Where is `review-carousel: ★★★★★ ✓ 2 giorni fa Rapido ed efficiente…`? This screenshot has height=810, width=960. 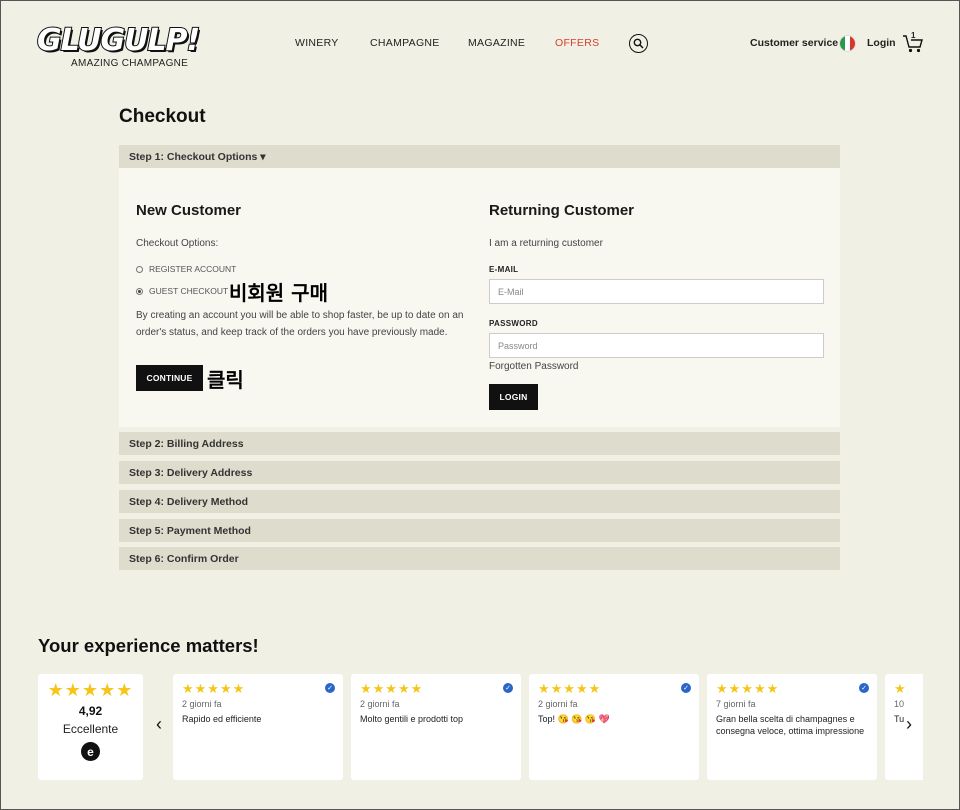 review-carousel: ★★★★★ ✓ 2 giorni fa Rapido ed efficiente… is located at coordinates (548, 727).